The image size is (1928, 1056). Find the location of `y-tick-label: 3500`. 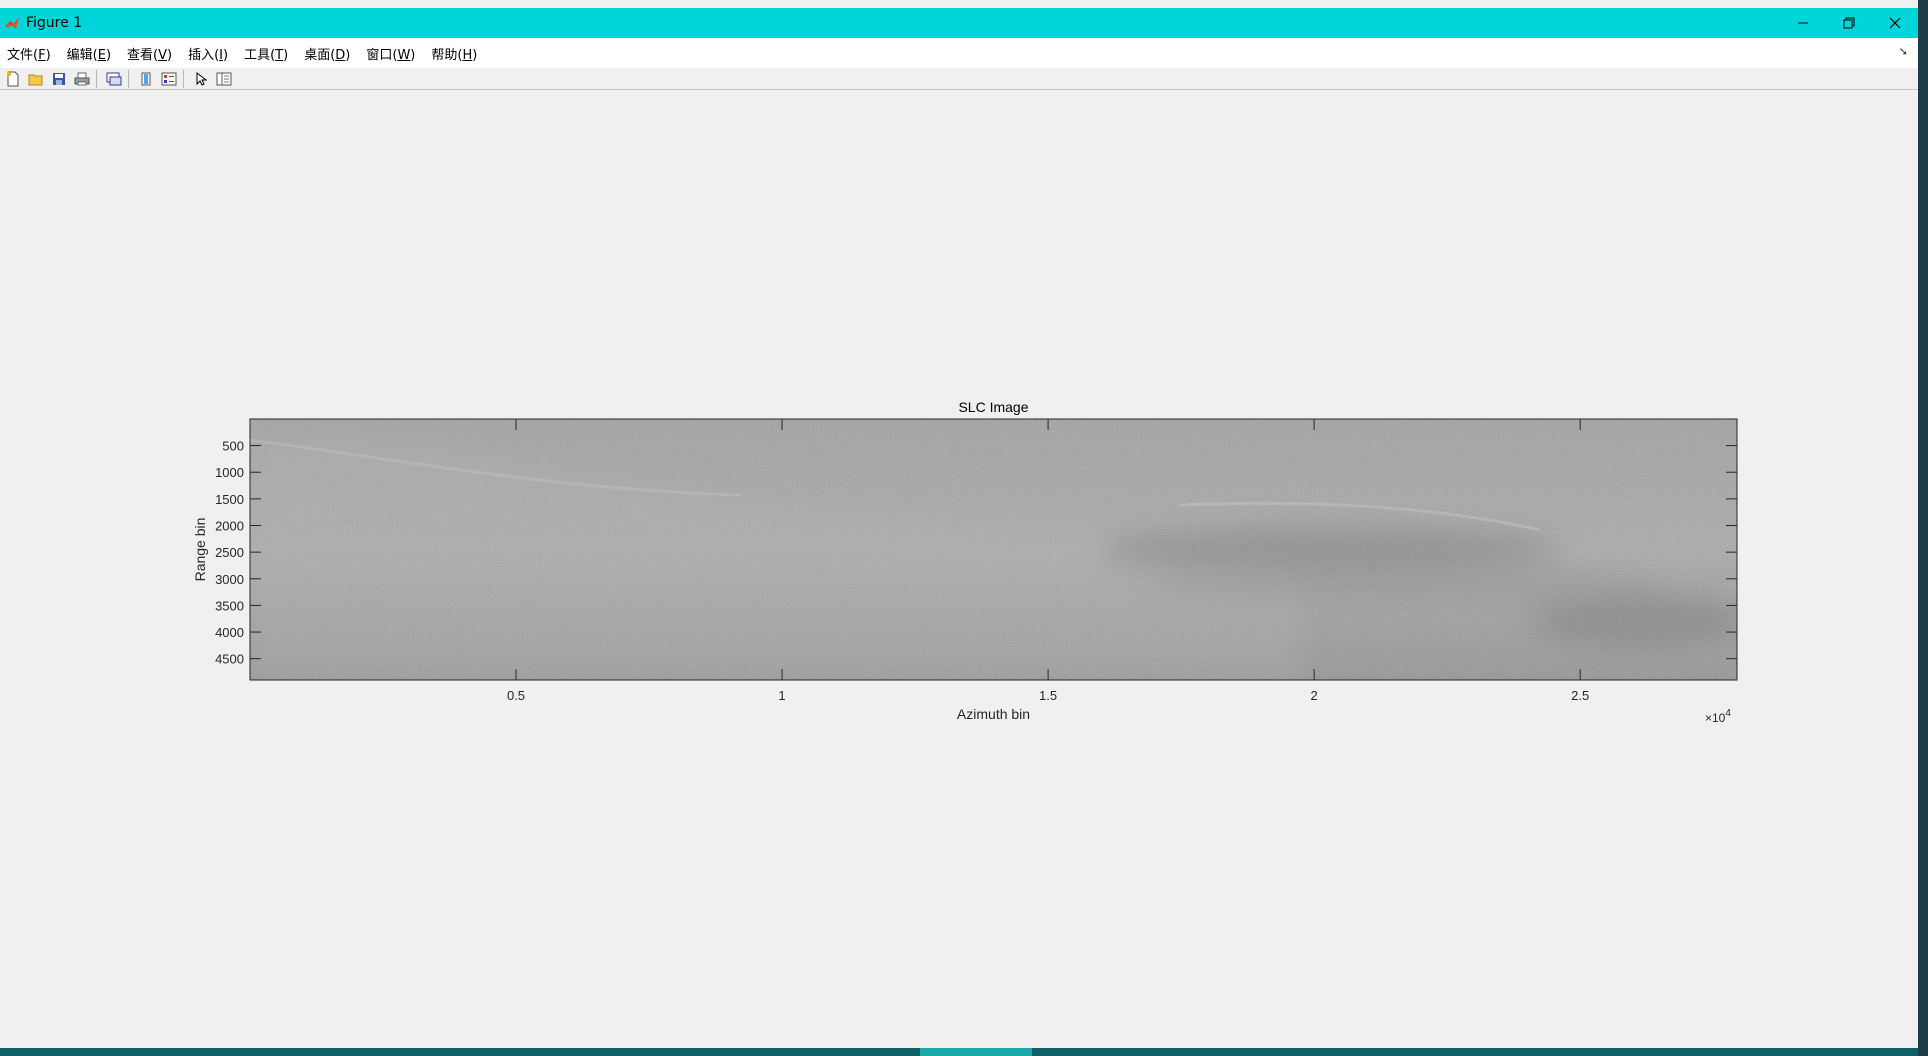

y-tick-label: 3500 is located at coordinates (229, 605).